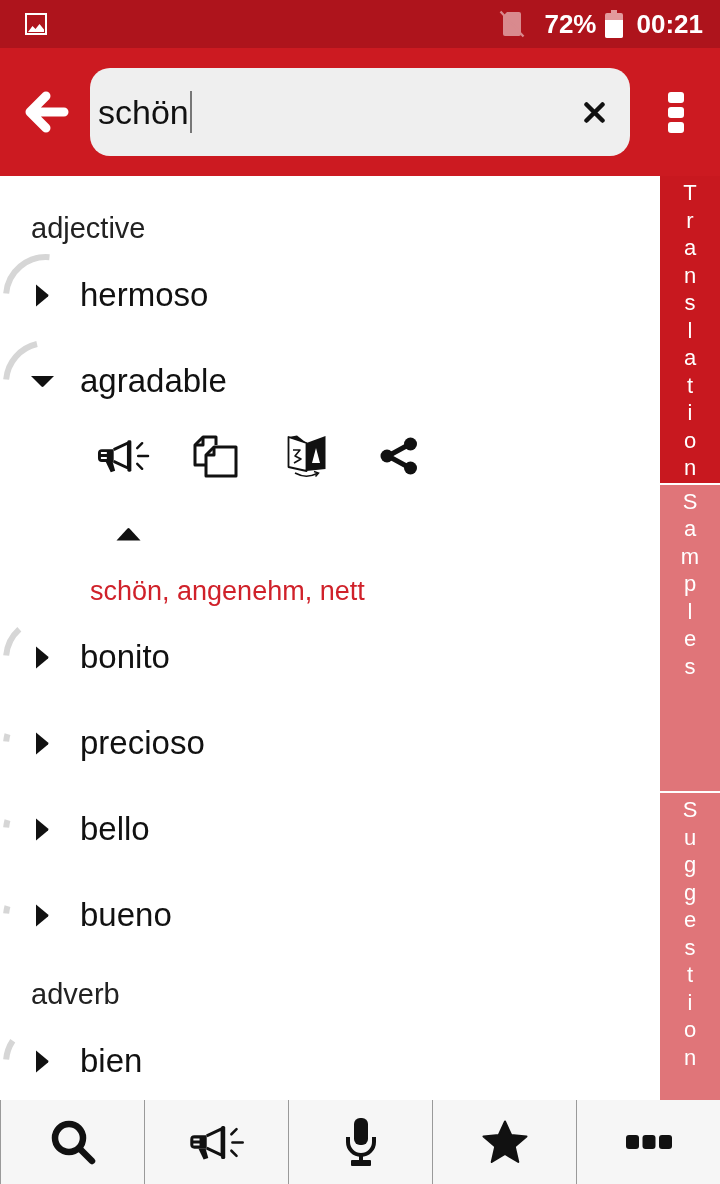 This screenshot has width=720, height=1184. I want to click on search-nav-button, so click(72, 1142).